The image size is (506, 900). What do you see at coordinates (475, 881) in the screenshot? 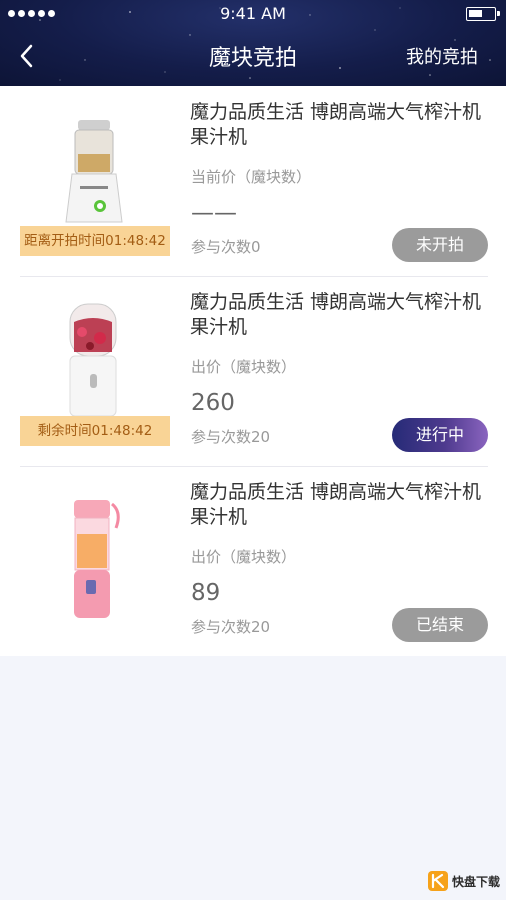
I see `watermark-text: 快盘下载` at bounding box center [475, 881].